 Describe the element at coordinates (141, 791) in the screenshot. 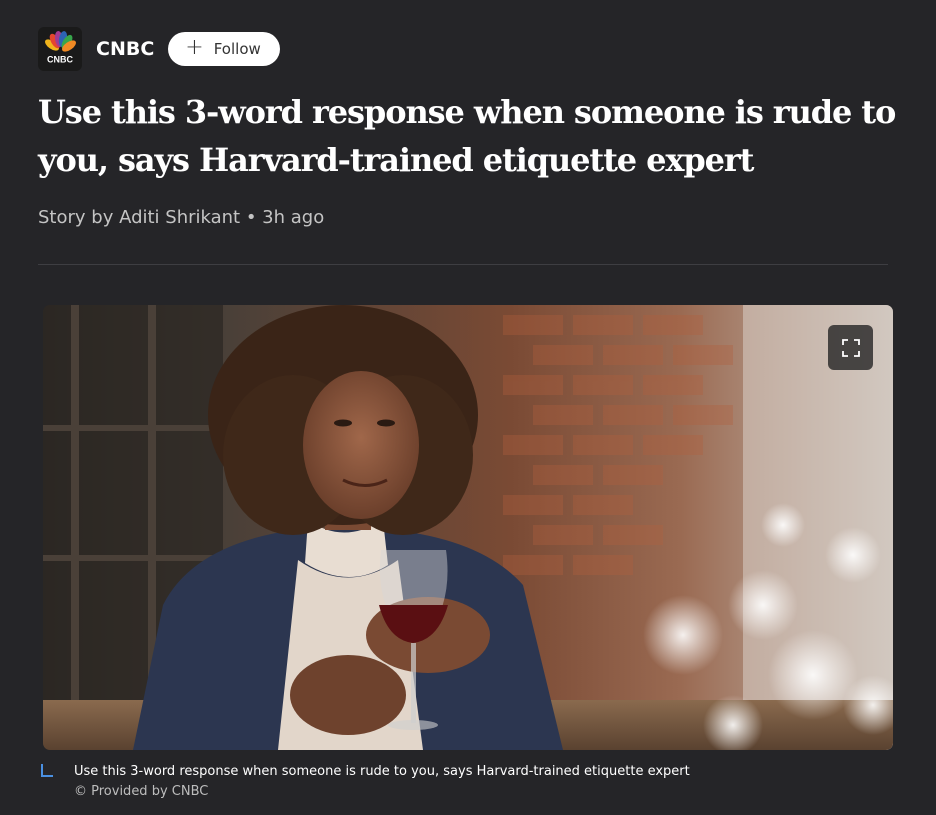

I see `image-credit: © Provided by CNBC` at that location.